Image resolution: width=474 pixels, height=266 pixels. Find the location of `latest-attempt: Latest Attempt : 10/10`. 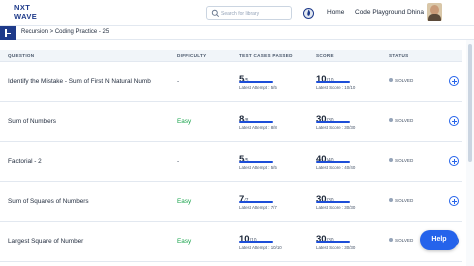

latest-attempt: Latest Attempt : 10/10 is located at coordinates (260, 247).